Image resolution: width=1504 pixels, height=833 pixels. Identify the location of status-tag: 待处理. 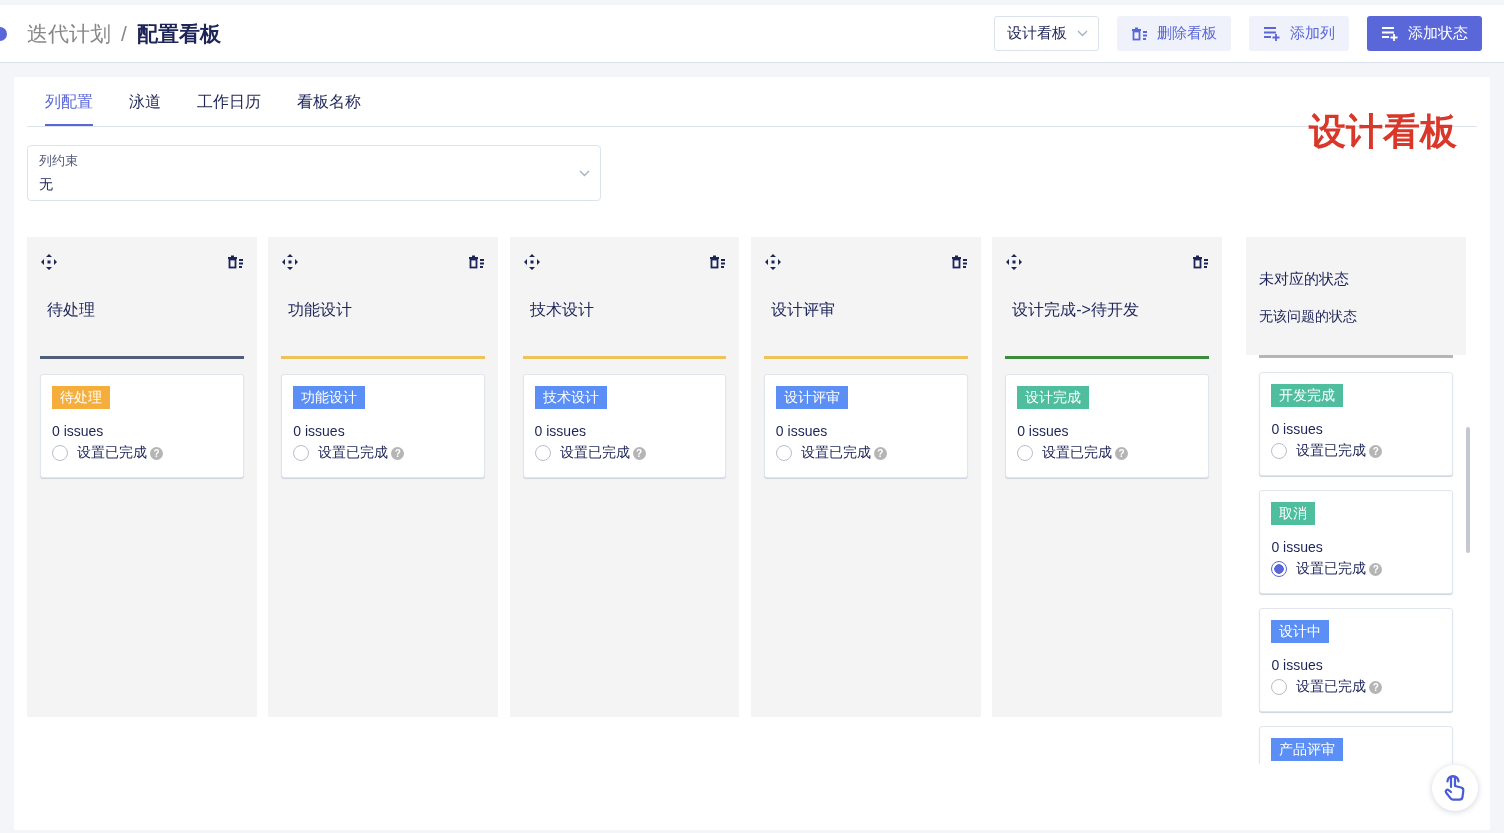
(81, 397).